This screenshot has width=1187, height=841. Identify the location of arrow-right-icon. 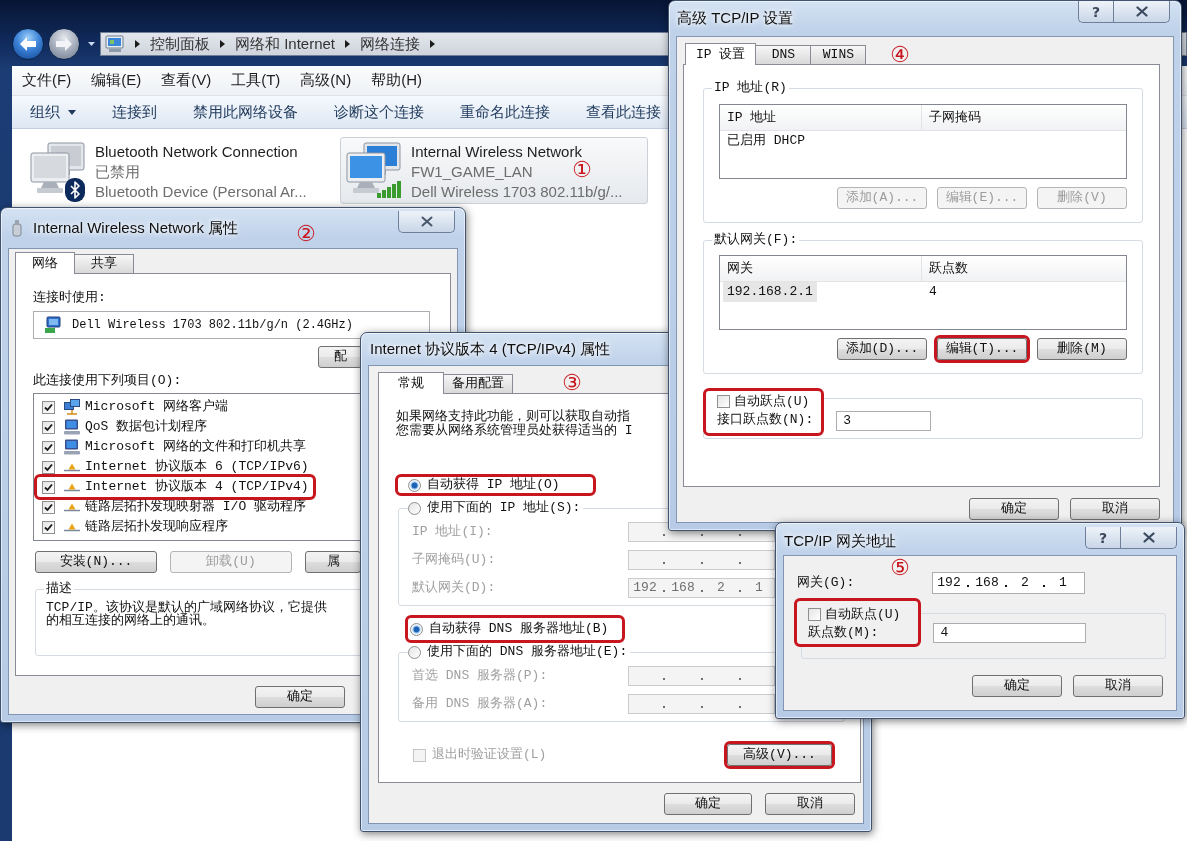
(64, 44).